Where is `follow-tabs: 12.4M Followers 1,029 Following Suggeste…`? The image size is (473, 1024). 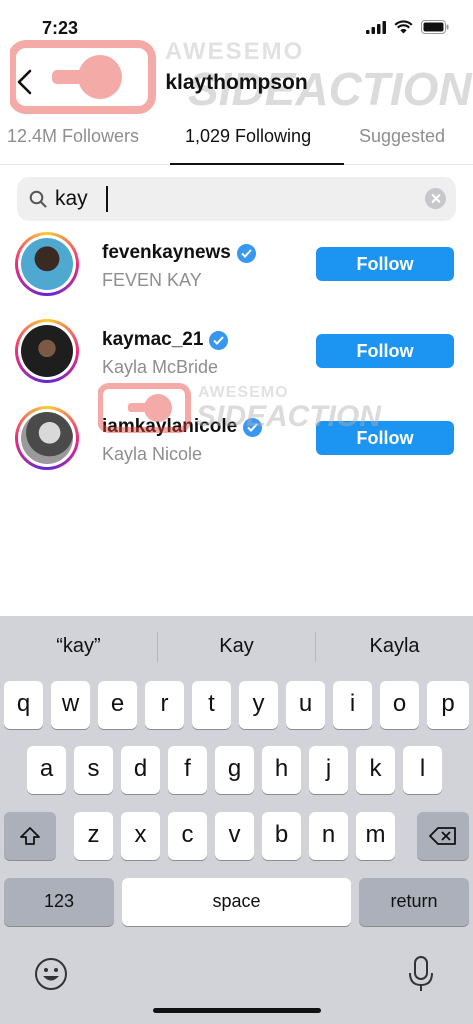 follow-tabs: 12.4M Followers 1,029 Following Suggeste… is located at coordinates (236, 141).